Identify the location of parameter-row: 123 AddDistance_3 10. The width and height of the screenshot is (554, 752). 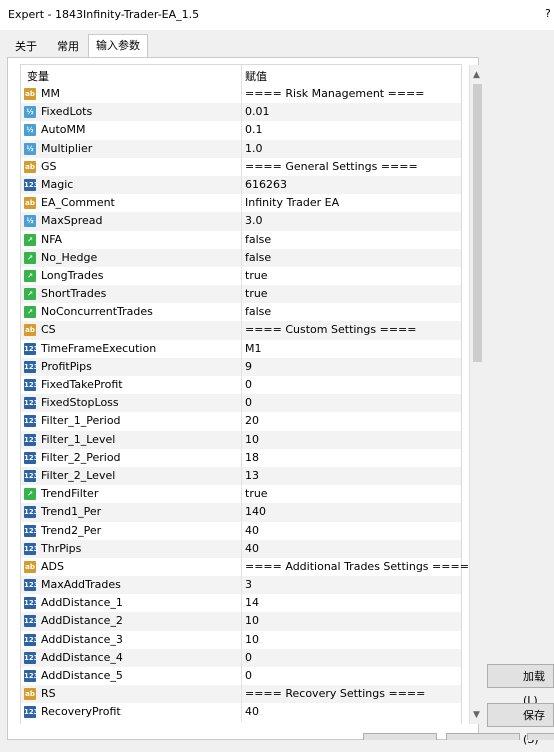
(241, 639).